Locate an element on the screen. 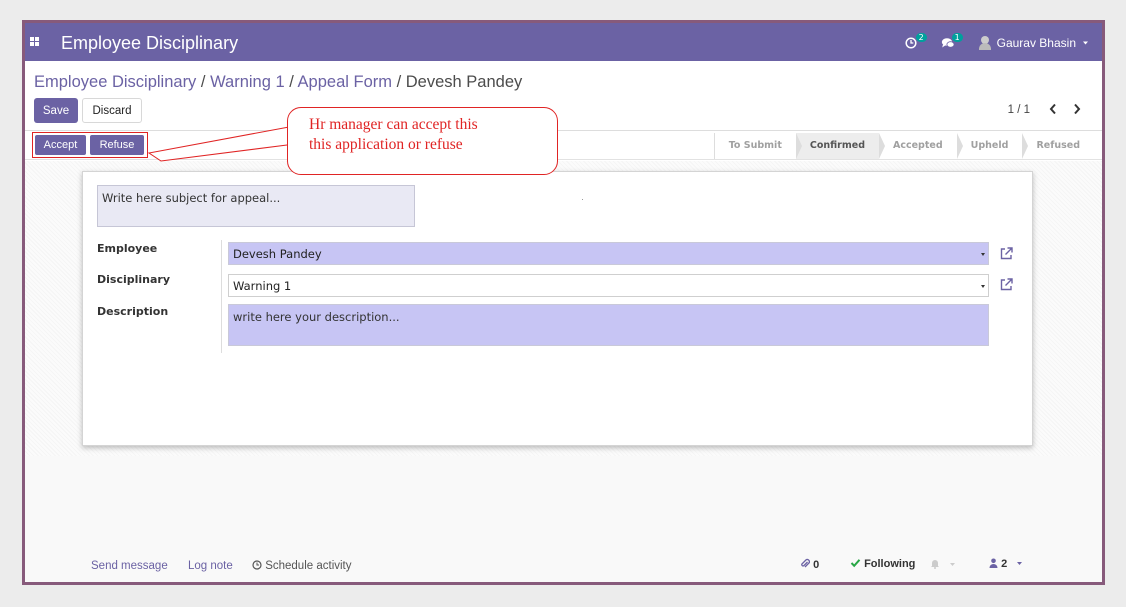 Image resolution: width=1126 pixels, height=607 pixels. disciplinary-field: Warning 1 is located at coordinates (608, 285).